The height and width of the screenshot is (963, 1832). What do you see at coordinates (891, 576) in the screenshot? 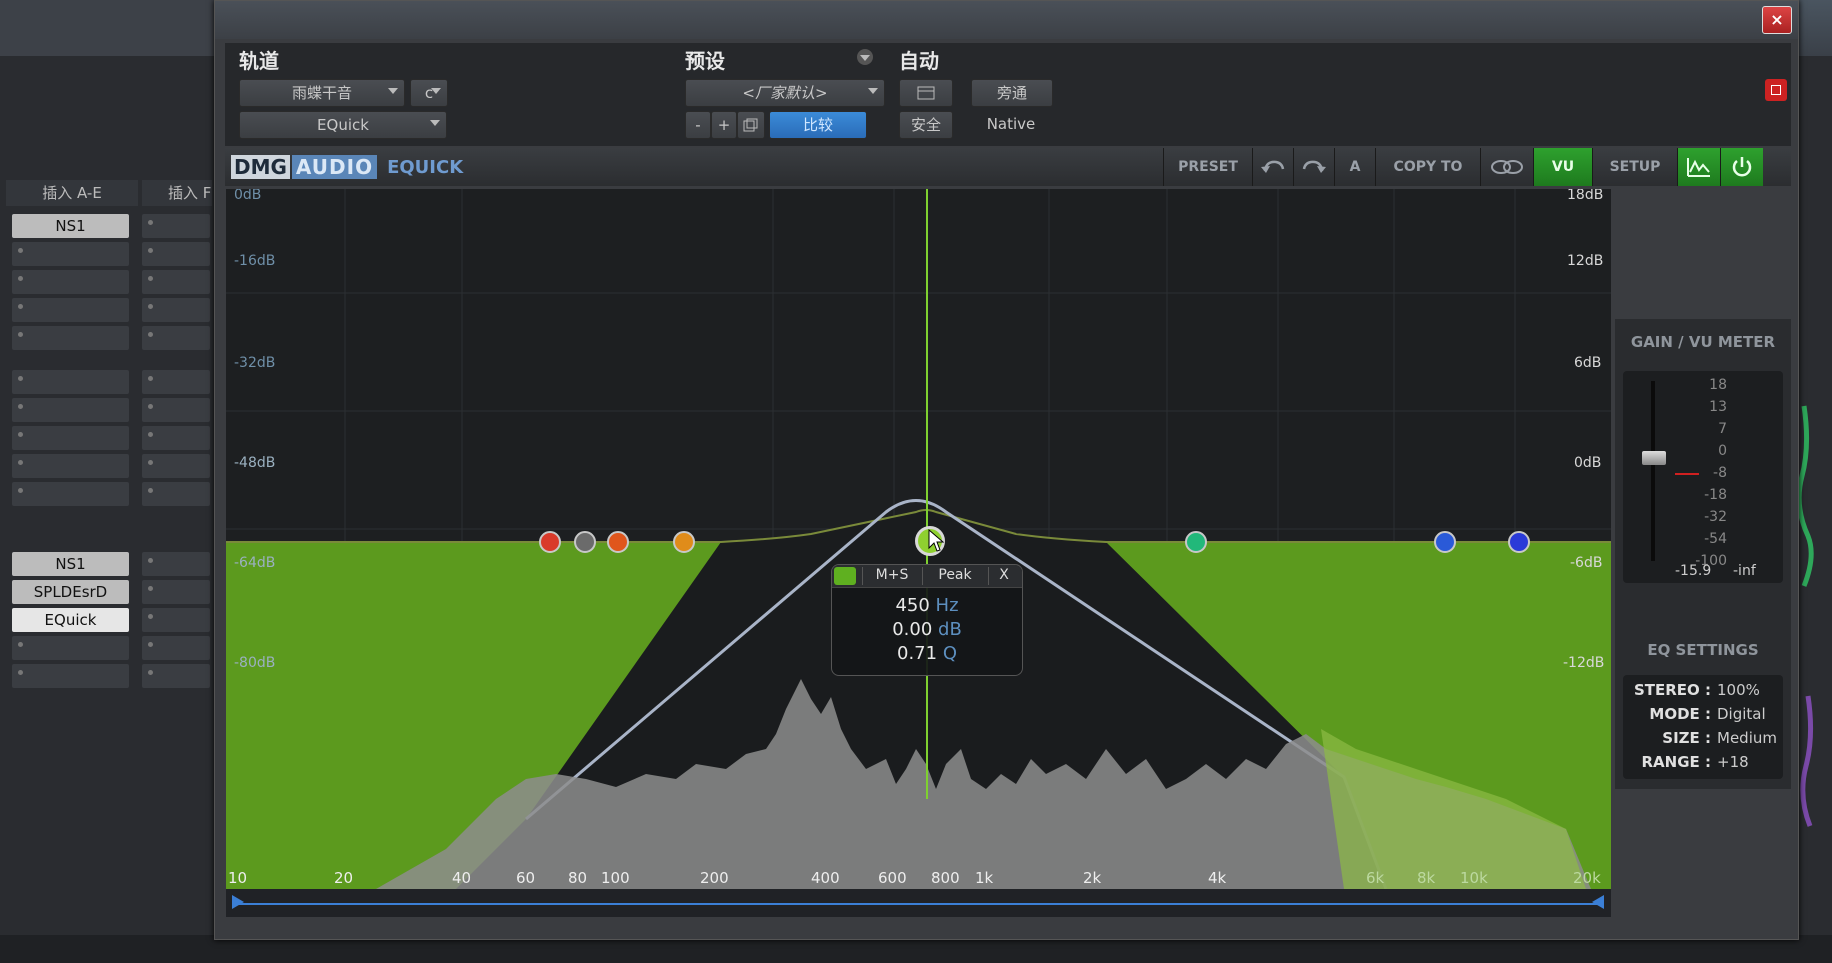
I see `band-mode-selector: M+S` at bounding box center [891, 576].